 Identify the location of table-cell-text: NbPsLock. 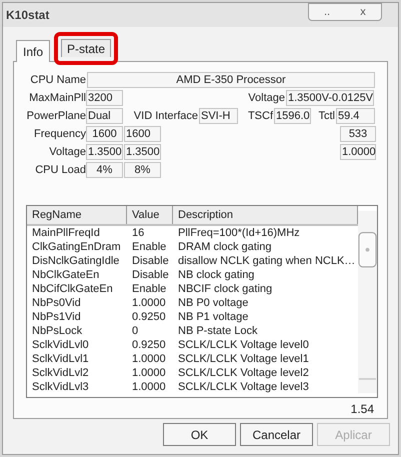
(57, 331).